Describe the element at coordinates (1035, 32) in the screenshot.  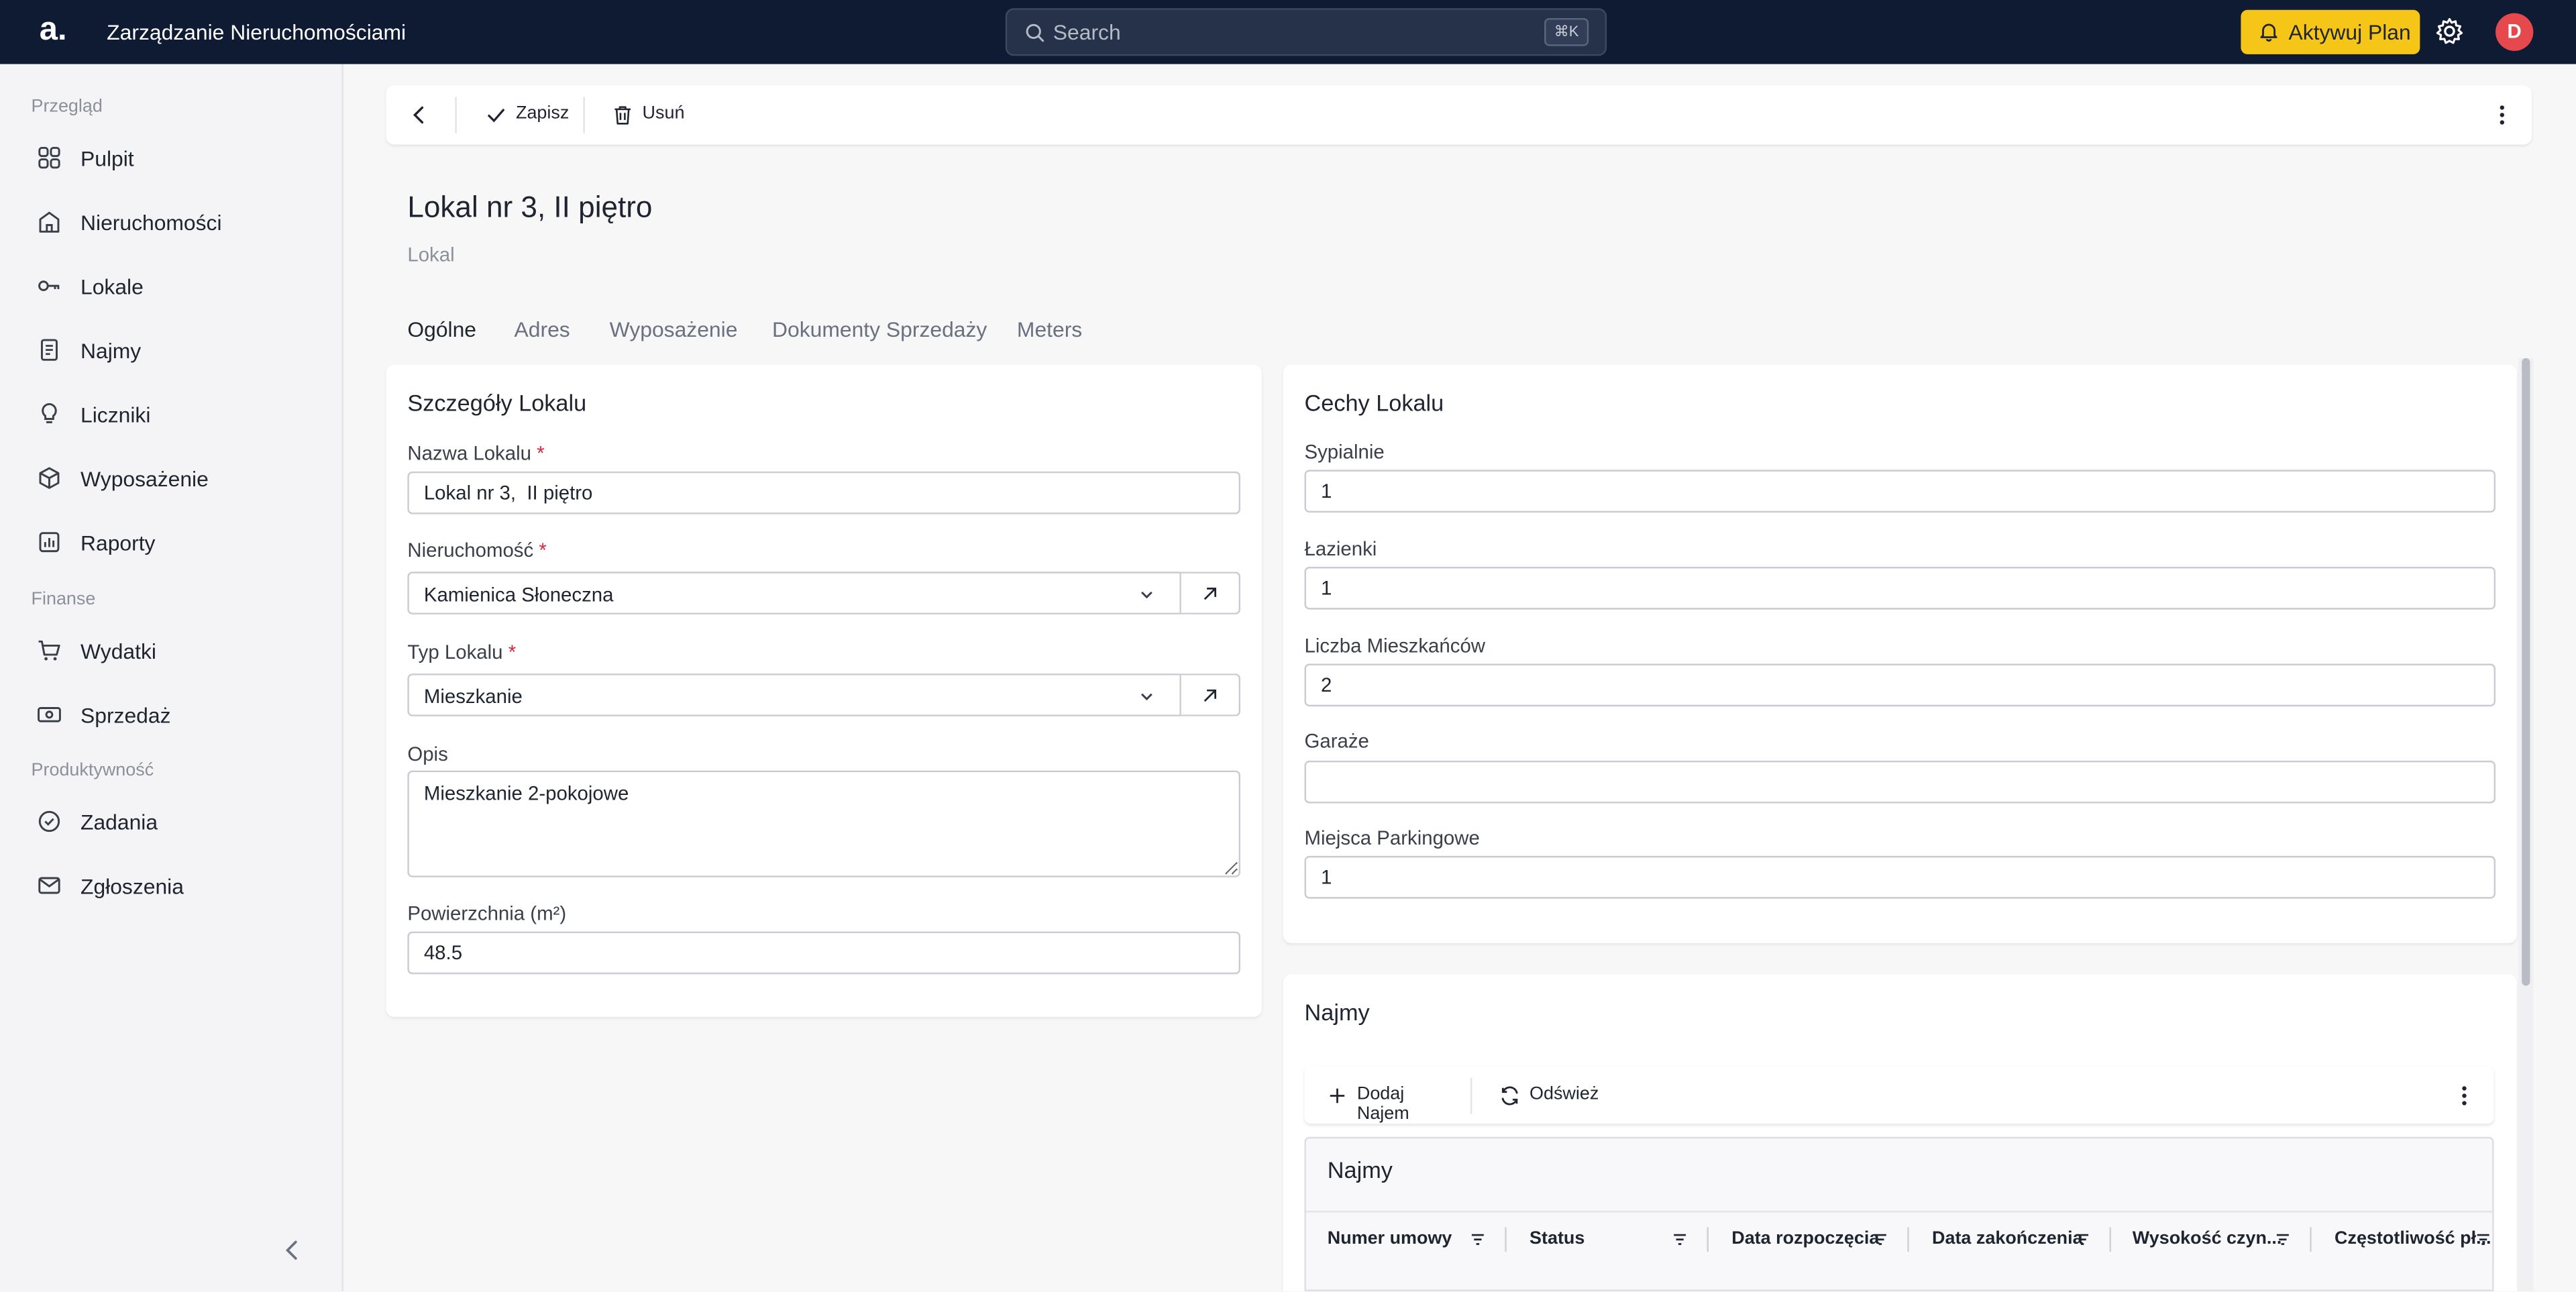
I see `search-icon` at that location.